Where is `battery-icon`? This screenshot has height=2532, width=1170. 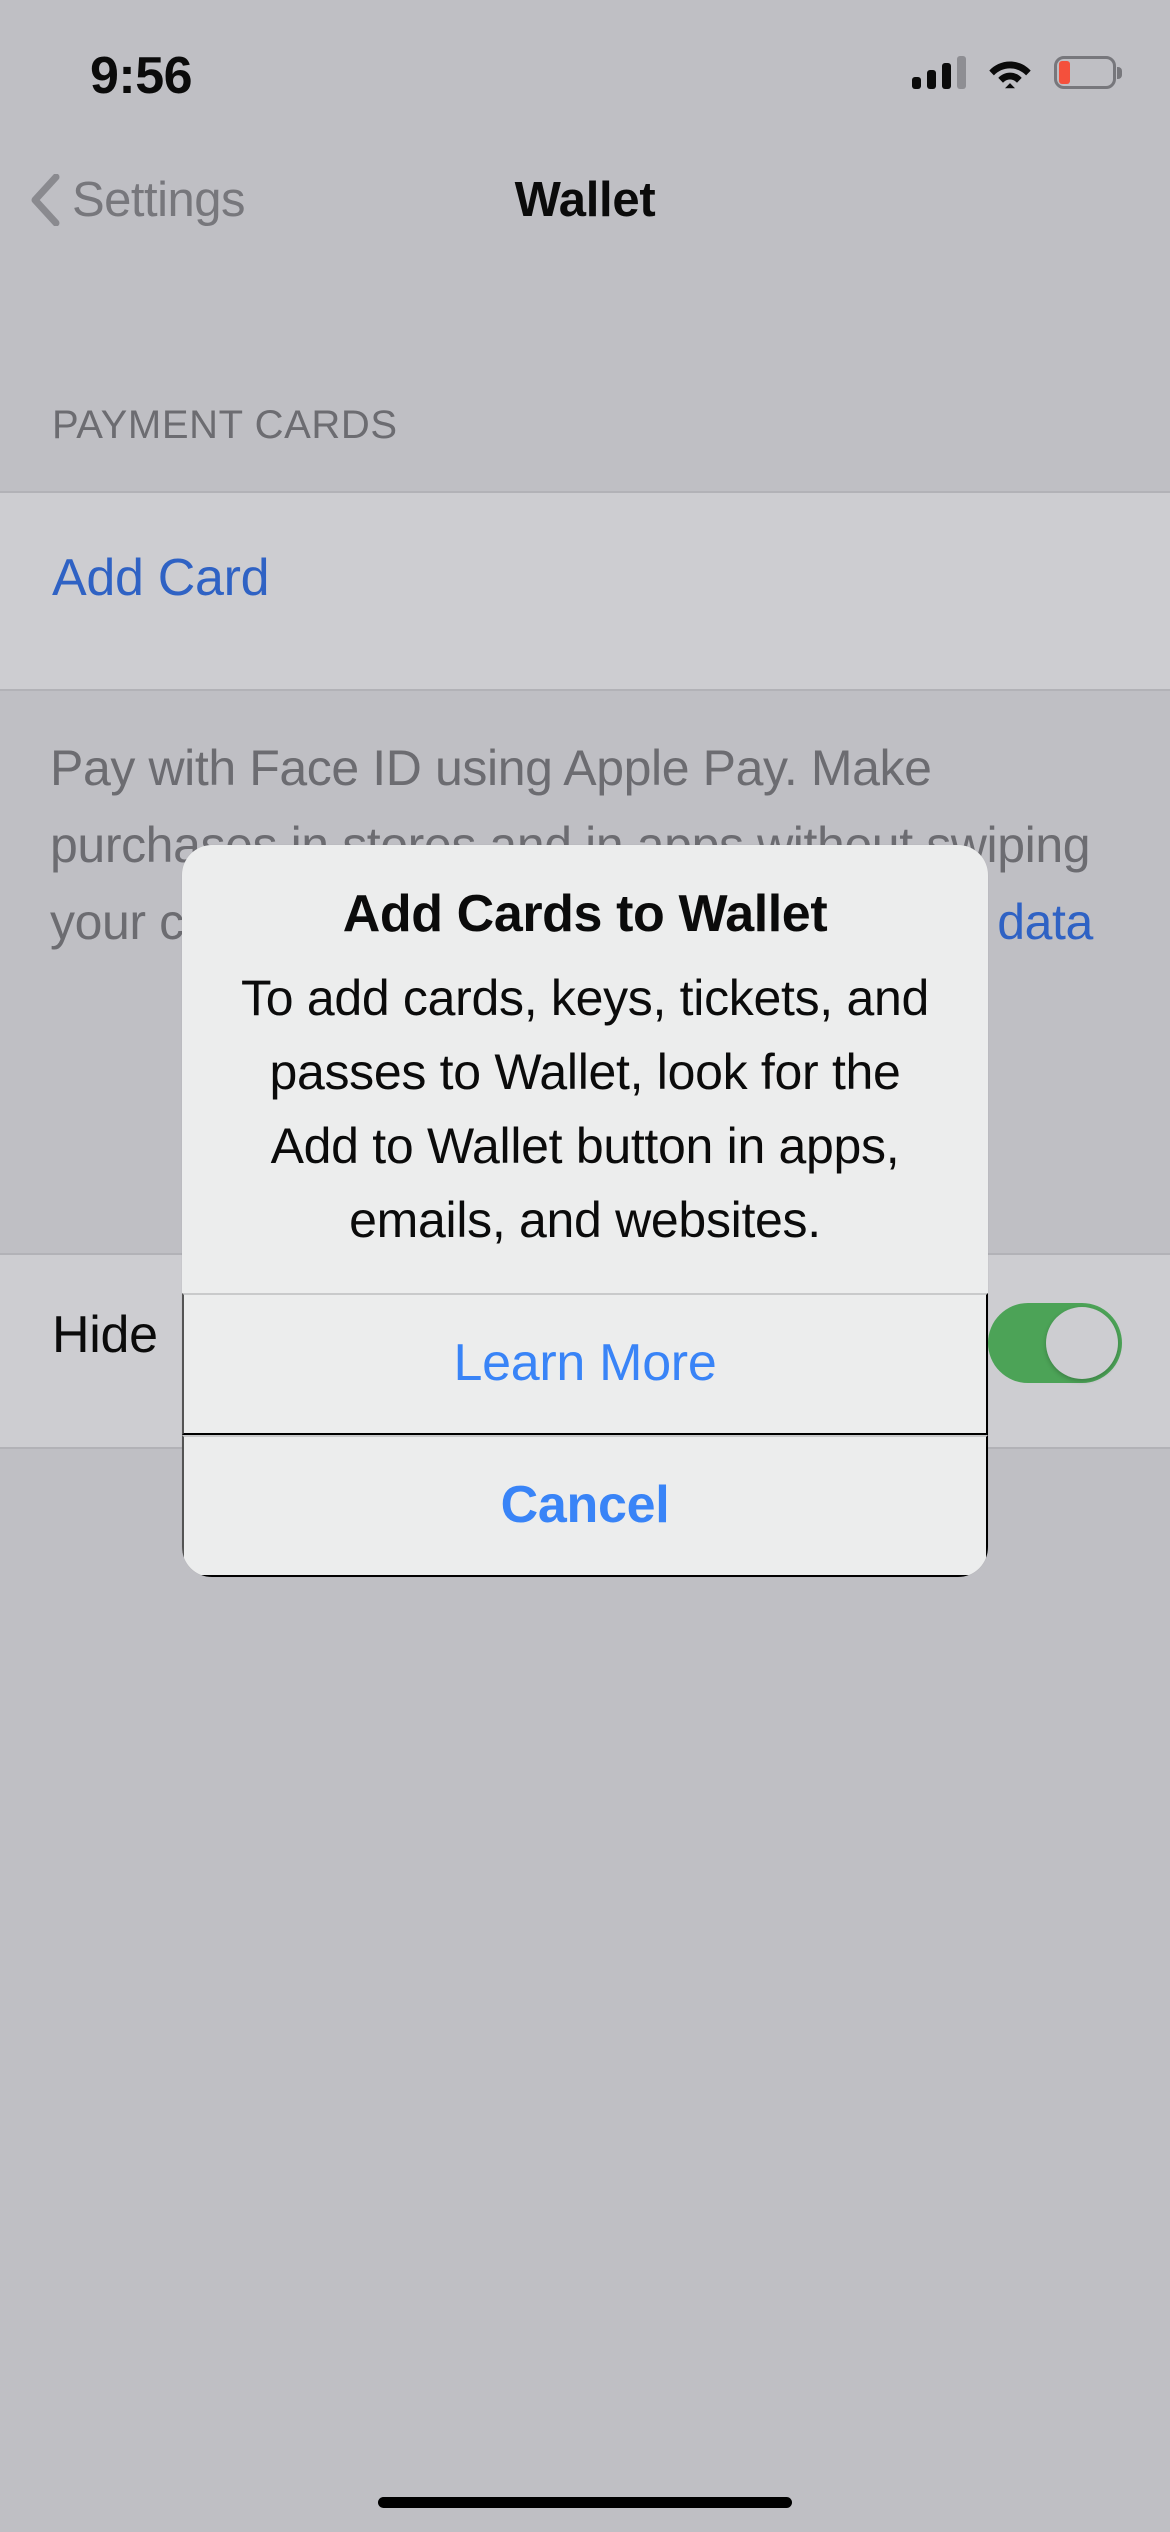 battery-icon is located at coordinates (1088, 72).